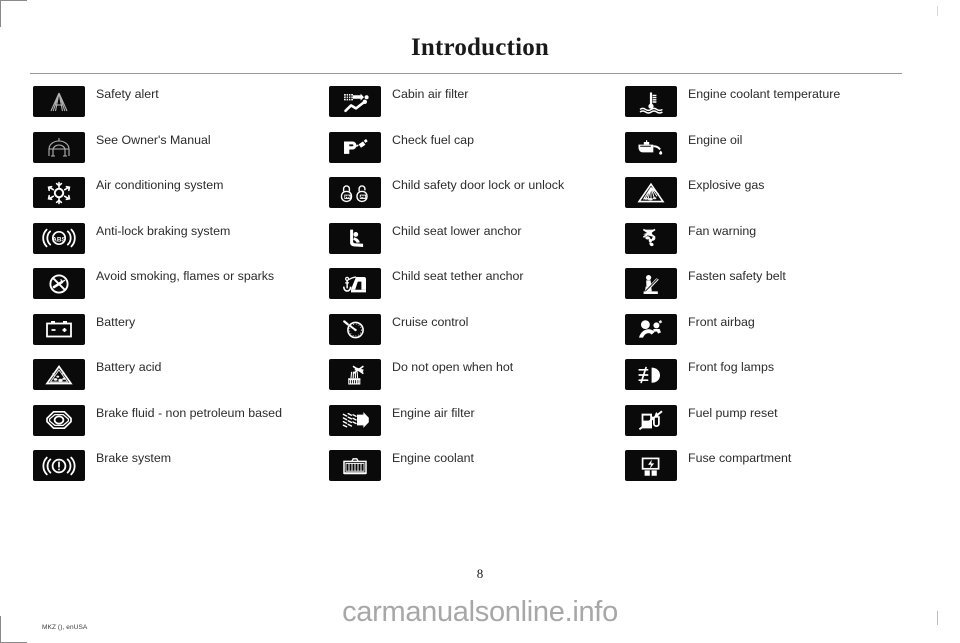 This screenshot has height=643, width=960. What do you see at coordinates (477, 336) in the screenshot?
I see `symbol-row: Cruise control` at bounding box center [477, 336].